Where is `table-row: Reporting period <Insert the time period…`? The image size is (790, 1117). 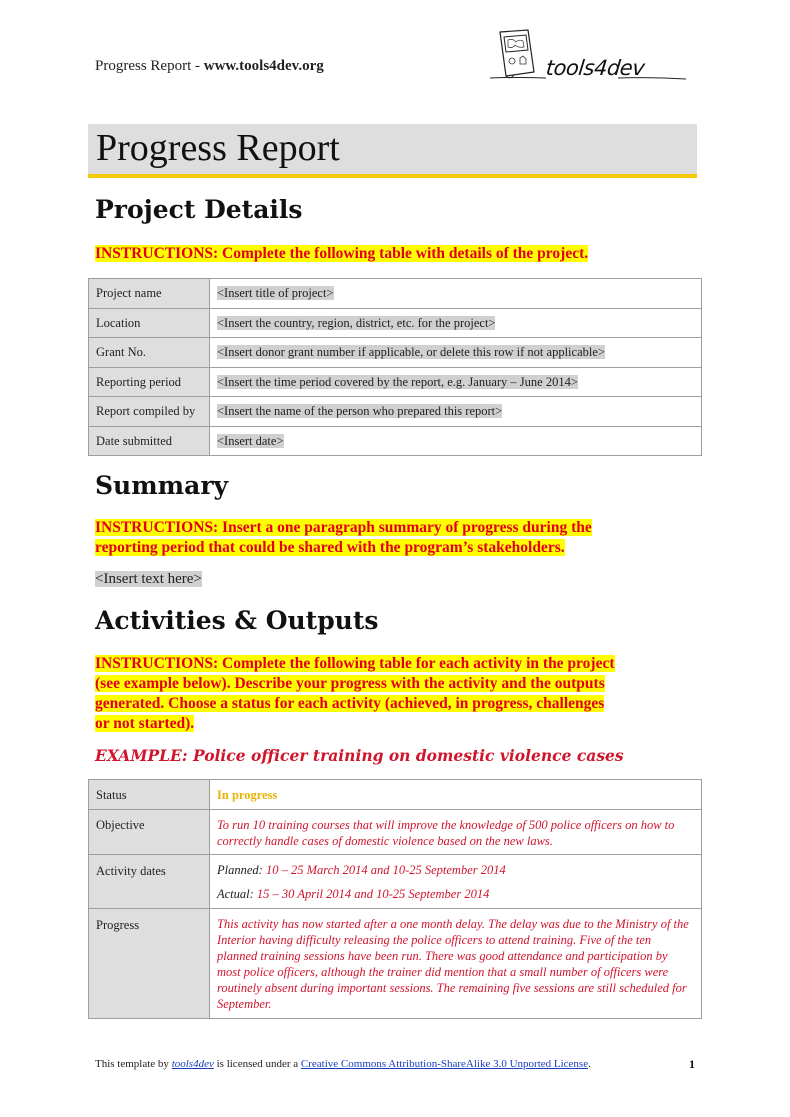
table-row: Reporting period <Insert the time period… is located at coordinates (395, 382).